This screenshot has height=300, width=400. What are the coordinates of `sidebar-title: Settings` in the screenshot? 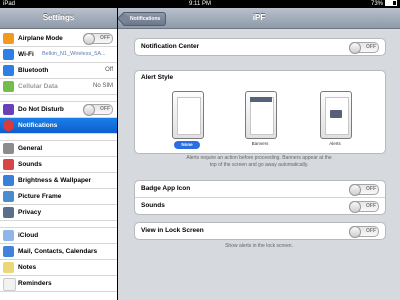 It's located at (58, 18).